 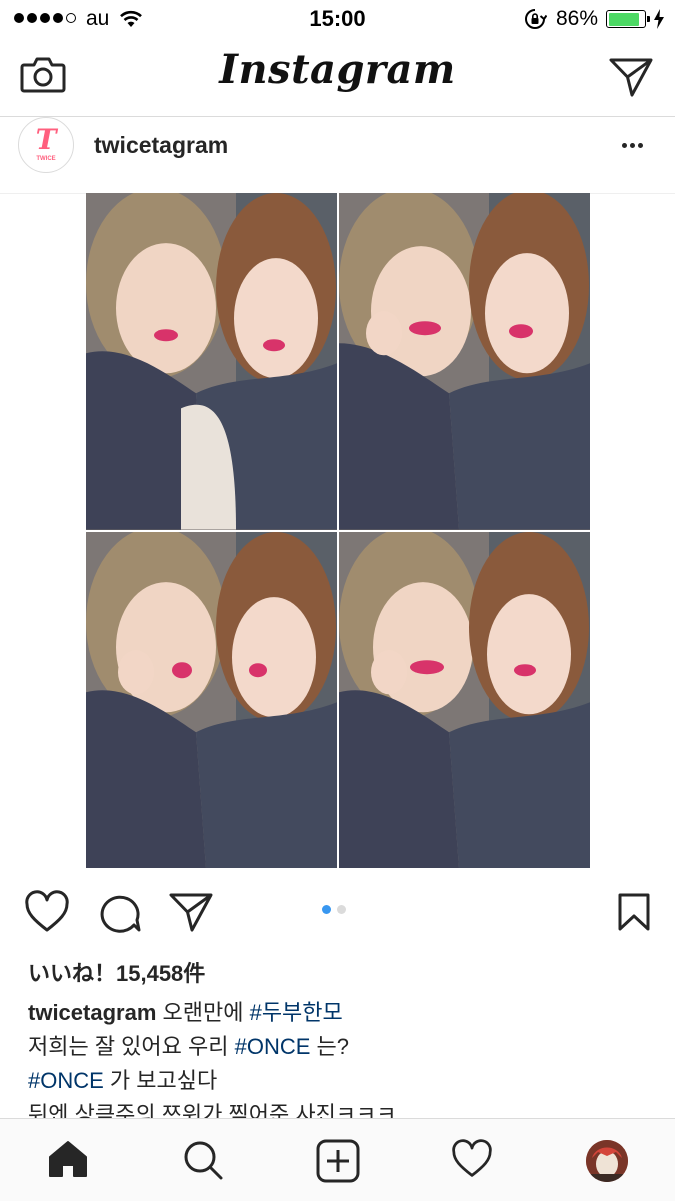 What do you see at coordinates (116, 972) in the screenshot?
I see `likes-count: いいね！15,458件` at bounding box center [116, 972].